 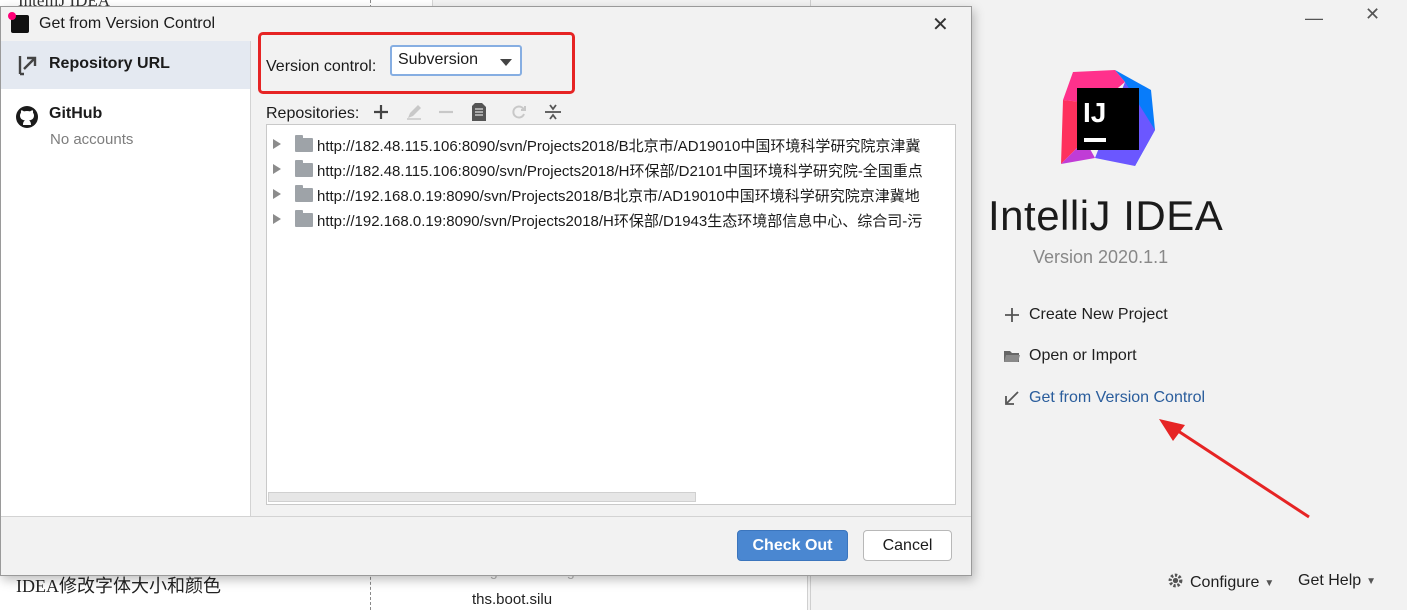 What do you see at coordinates (519, 112) in the screenshot?
I see `refresh-icon` at bounding box center [519, 112].